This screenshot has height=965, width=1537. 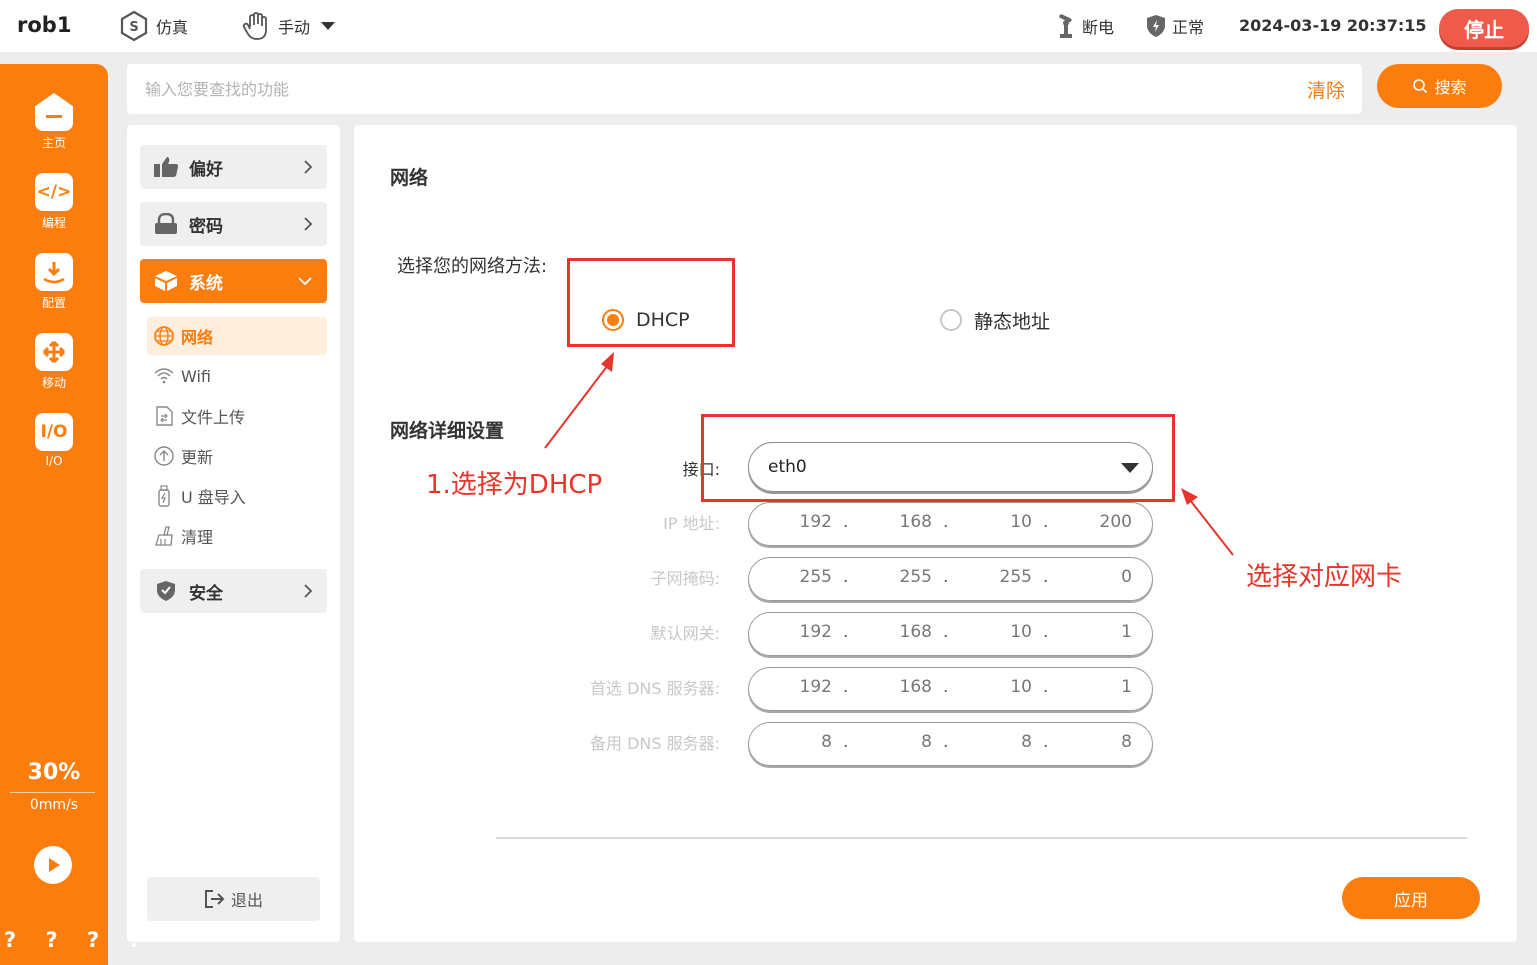 What do you see at coordinates (1207, 522) in the screenshot?
I see `arrow-to-interface` at bounding box center [1207, 522].